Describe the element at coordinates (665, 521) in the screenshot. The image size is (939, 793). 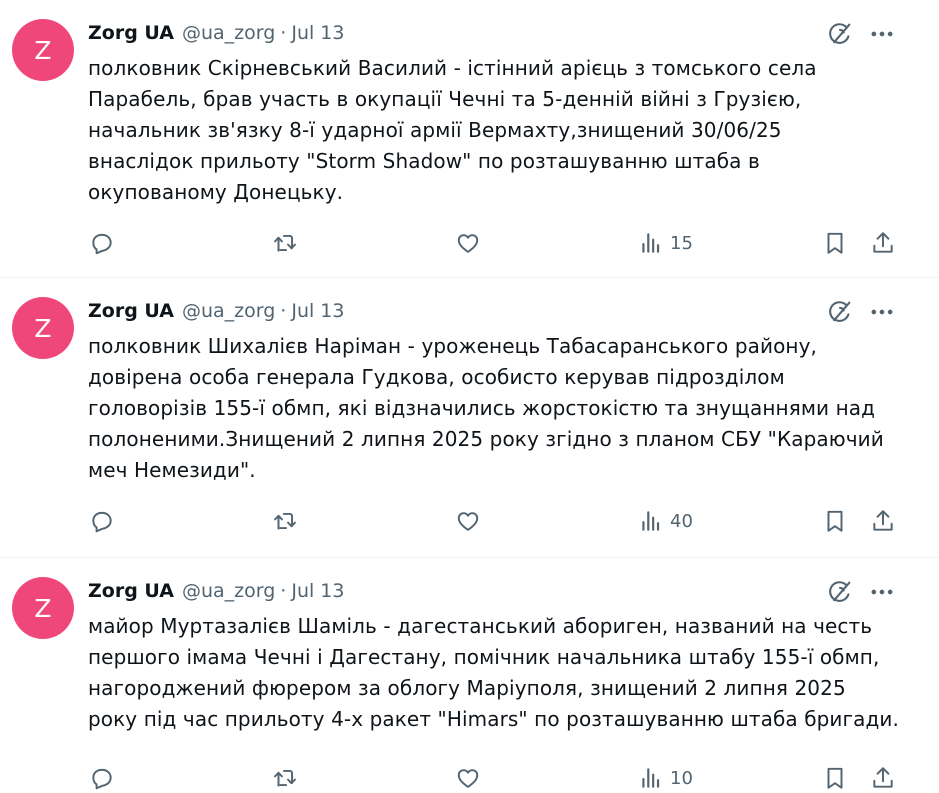
I see `views-button: 40` at that location.